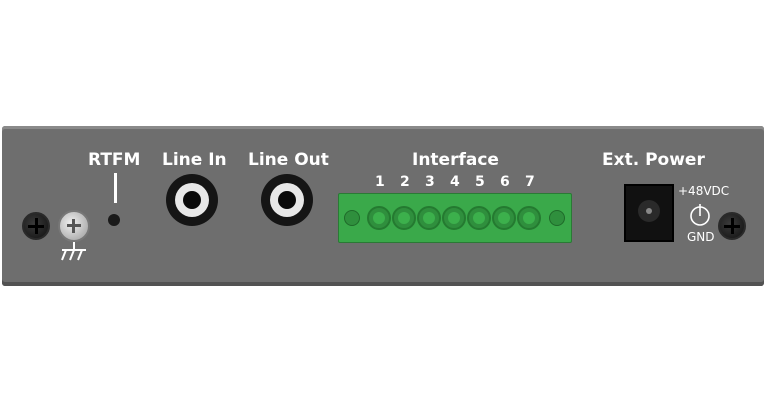  Describe the element at coordinates (653, 160) in the screenshot. I see `ext-power-label: Ext. Power` at that location.